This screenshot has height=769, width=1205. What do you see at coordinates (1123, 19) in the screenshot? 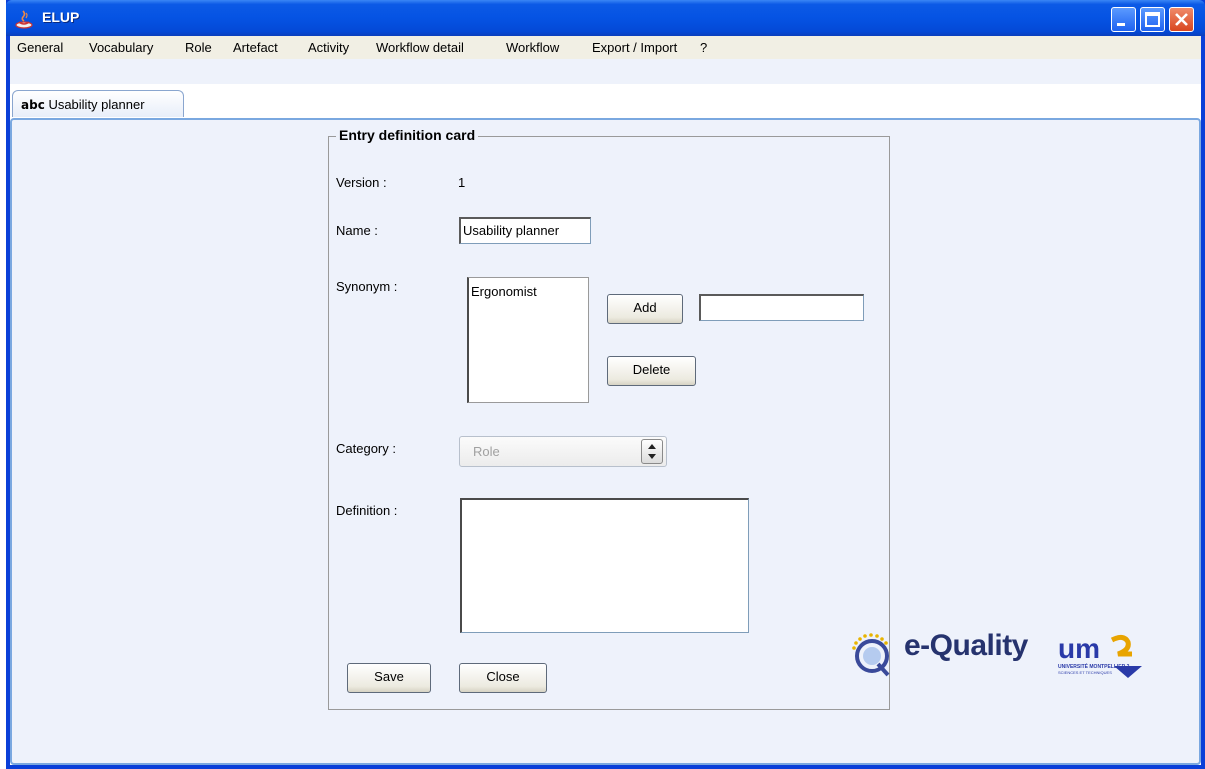
I see `minimize-button` at bounding box center [1123, 19].